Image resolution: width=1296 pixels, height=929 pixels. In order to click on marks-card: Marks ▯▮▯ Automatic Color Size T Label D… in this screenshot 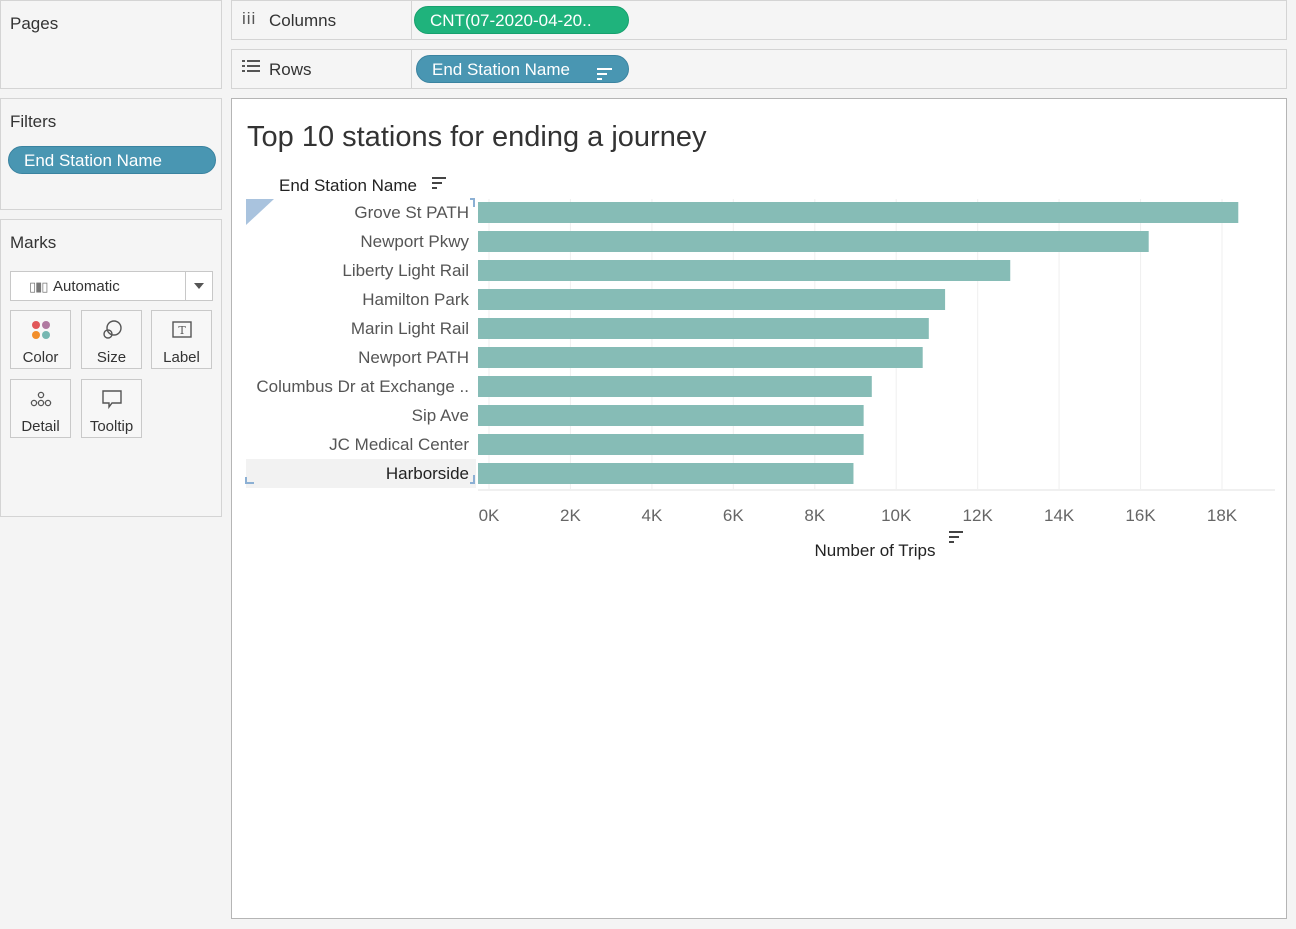, I will do `click(111, 368)`.